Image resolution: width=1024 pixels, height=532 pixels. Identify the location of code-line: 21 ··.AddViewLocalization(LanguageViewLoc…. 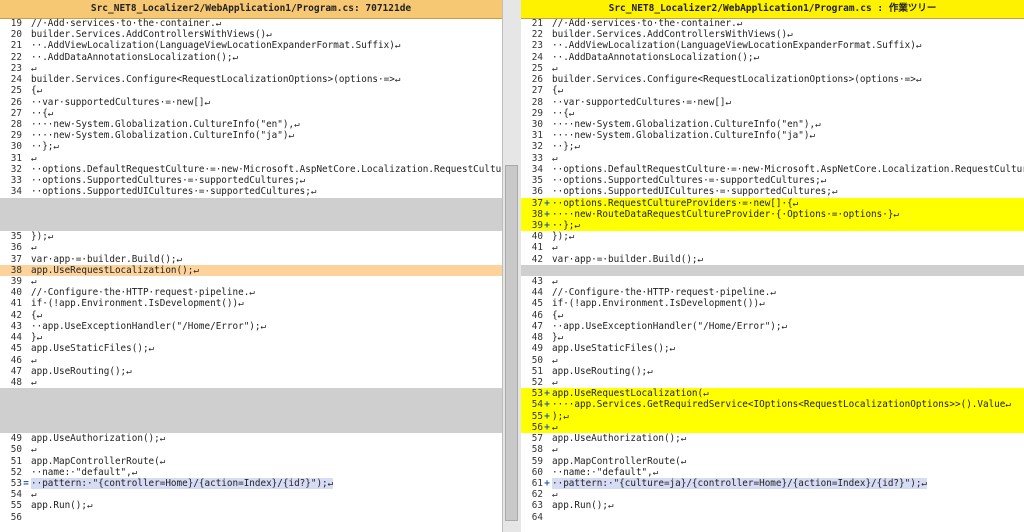
(251, 45).